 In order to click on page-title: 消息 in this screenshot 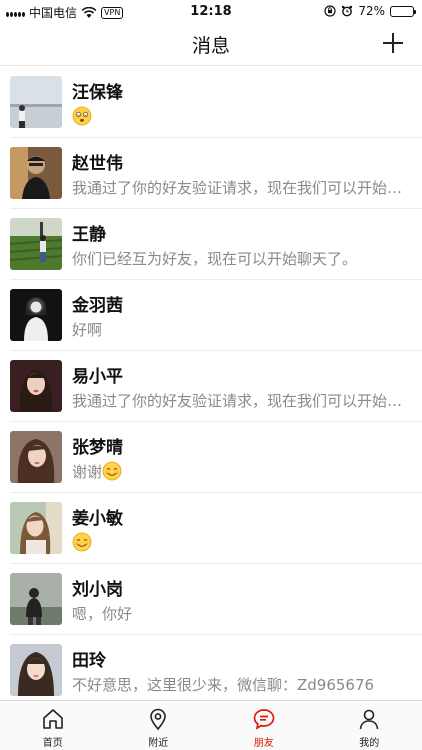, I will do `click(210, 46)`.